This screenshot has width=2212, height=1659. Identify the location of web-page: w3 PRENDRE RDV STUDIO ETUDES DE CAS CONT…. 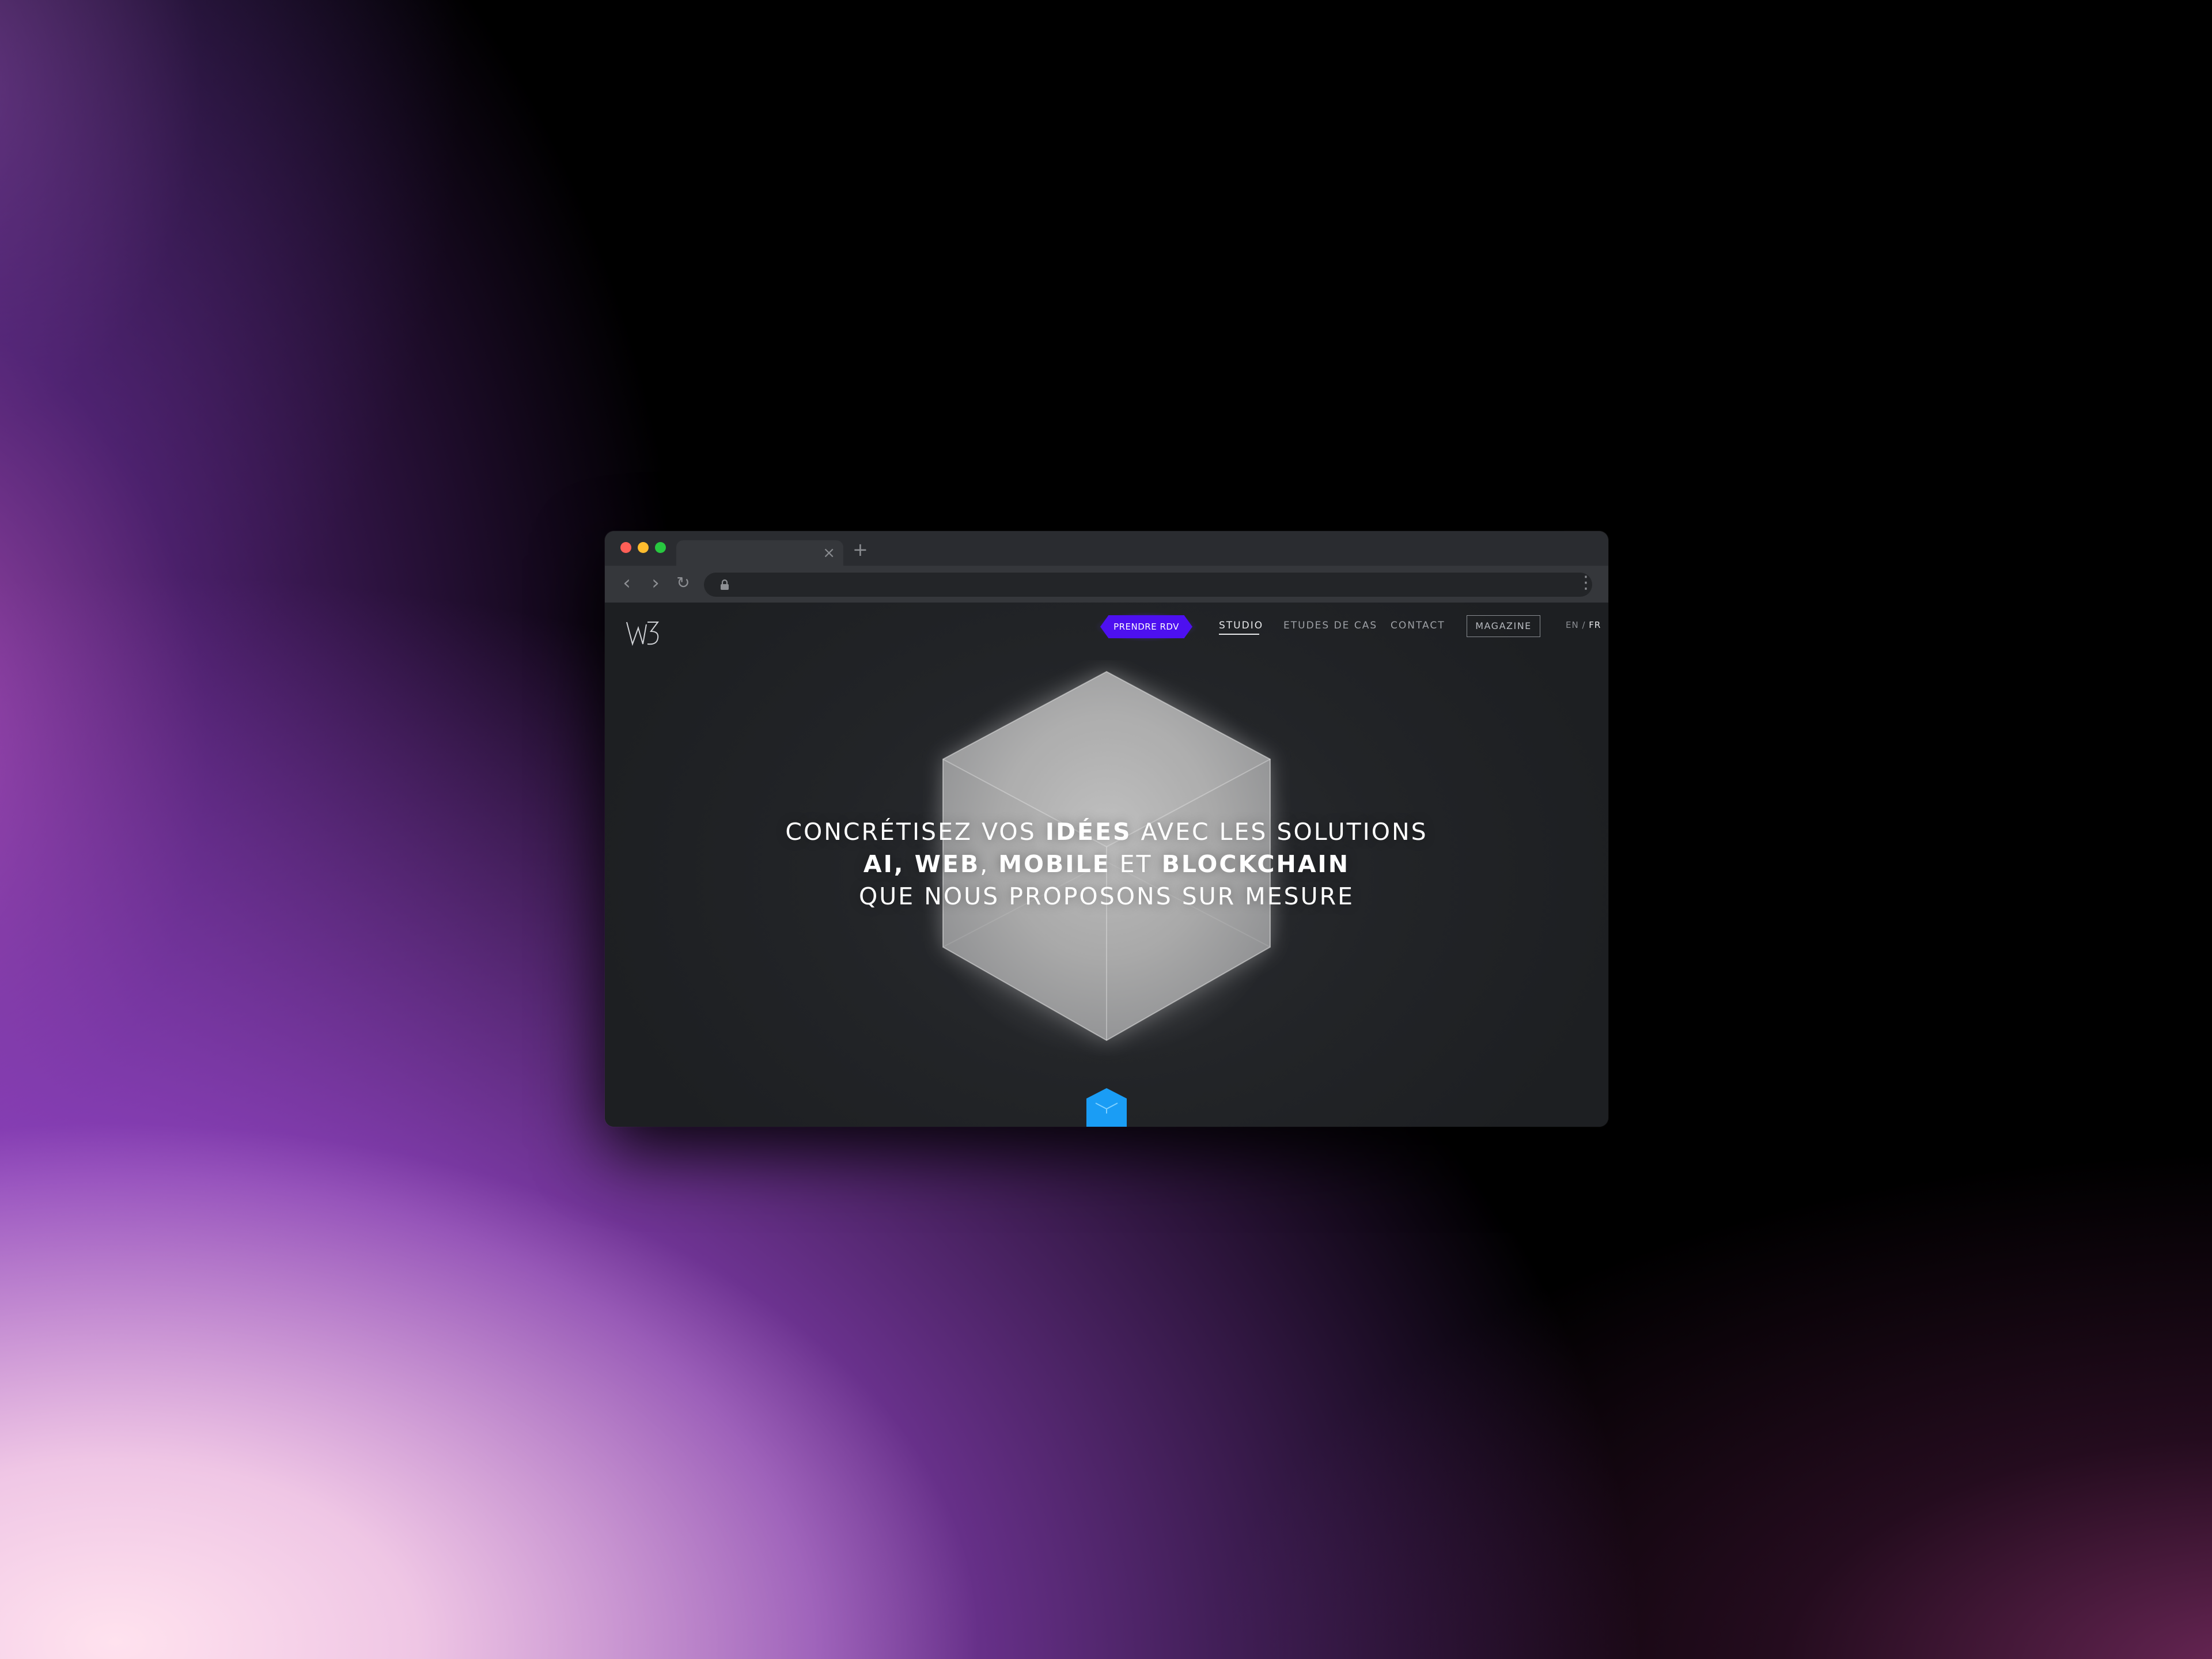
(1106, 865).